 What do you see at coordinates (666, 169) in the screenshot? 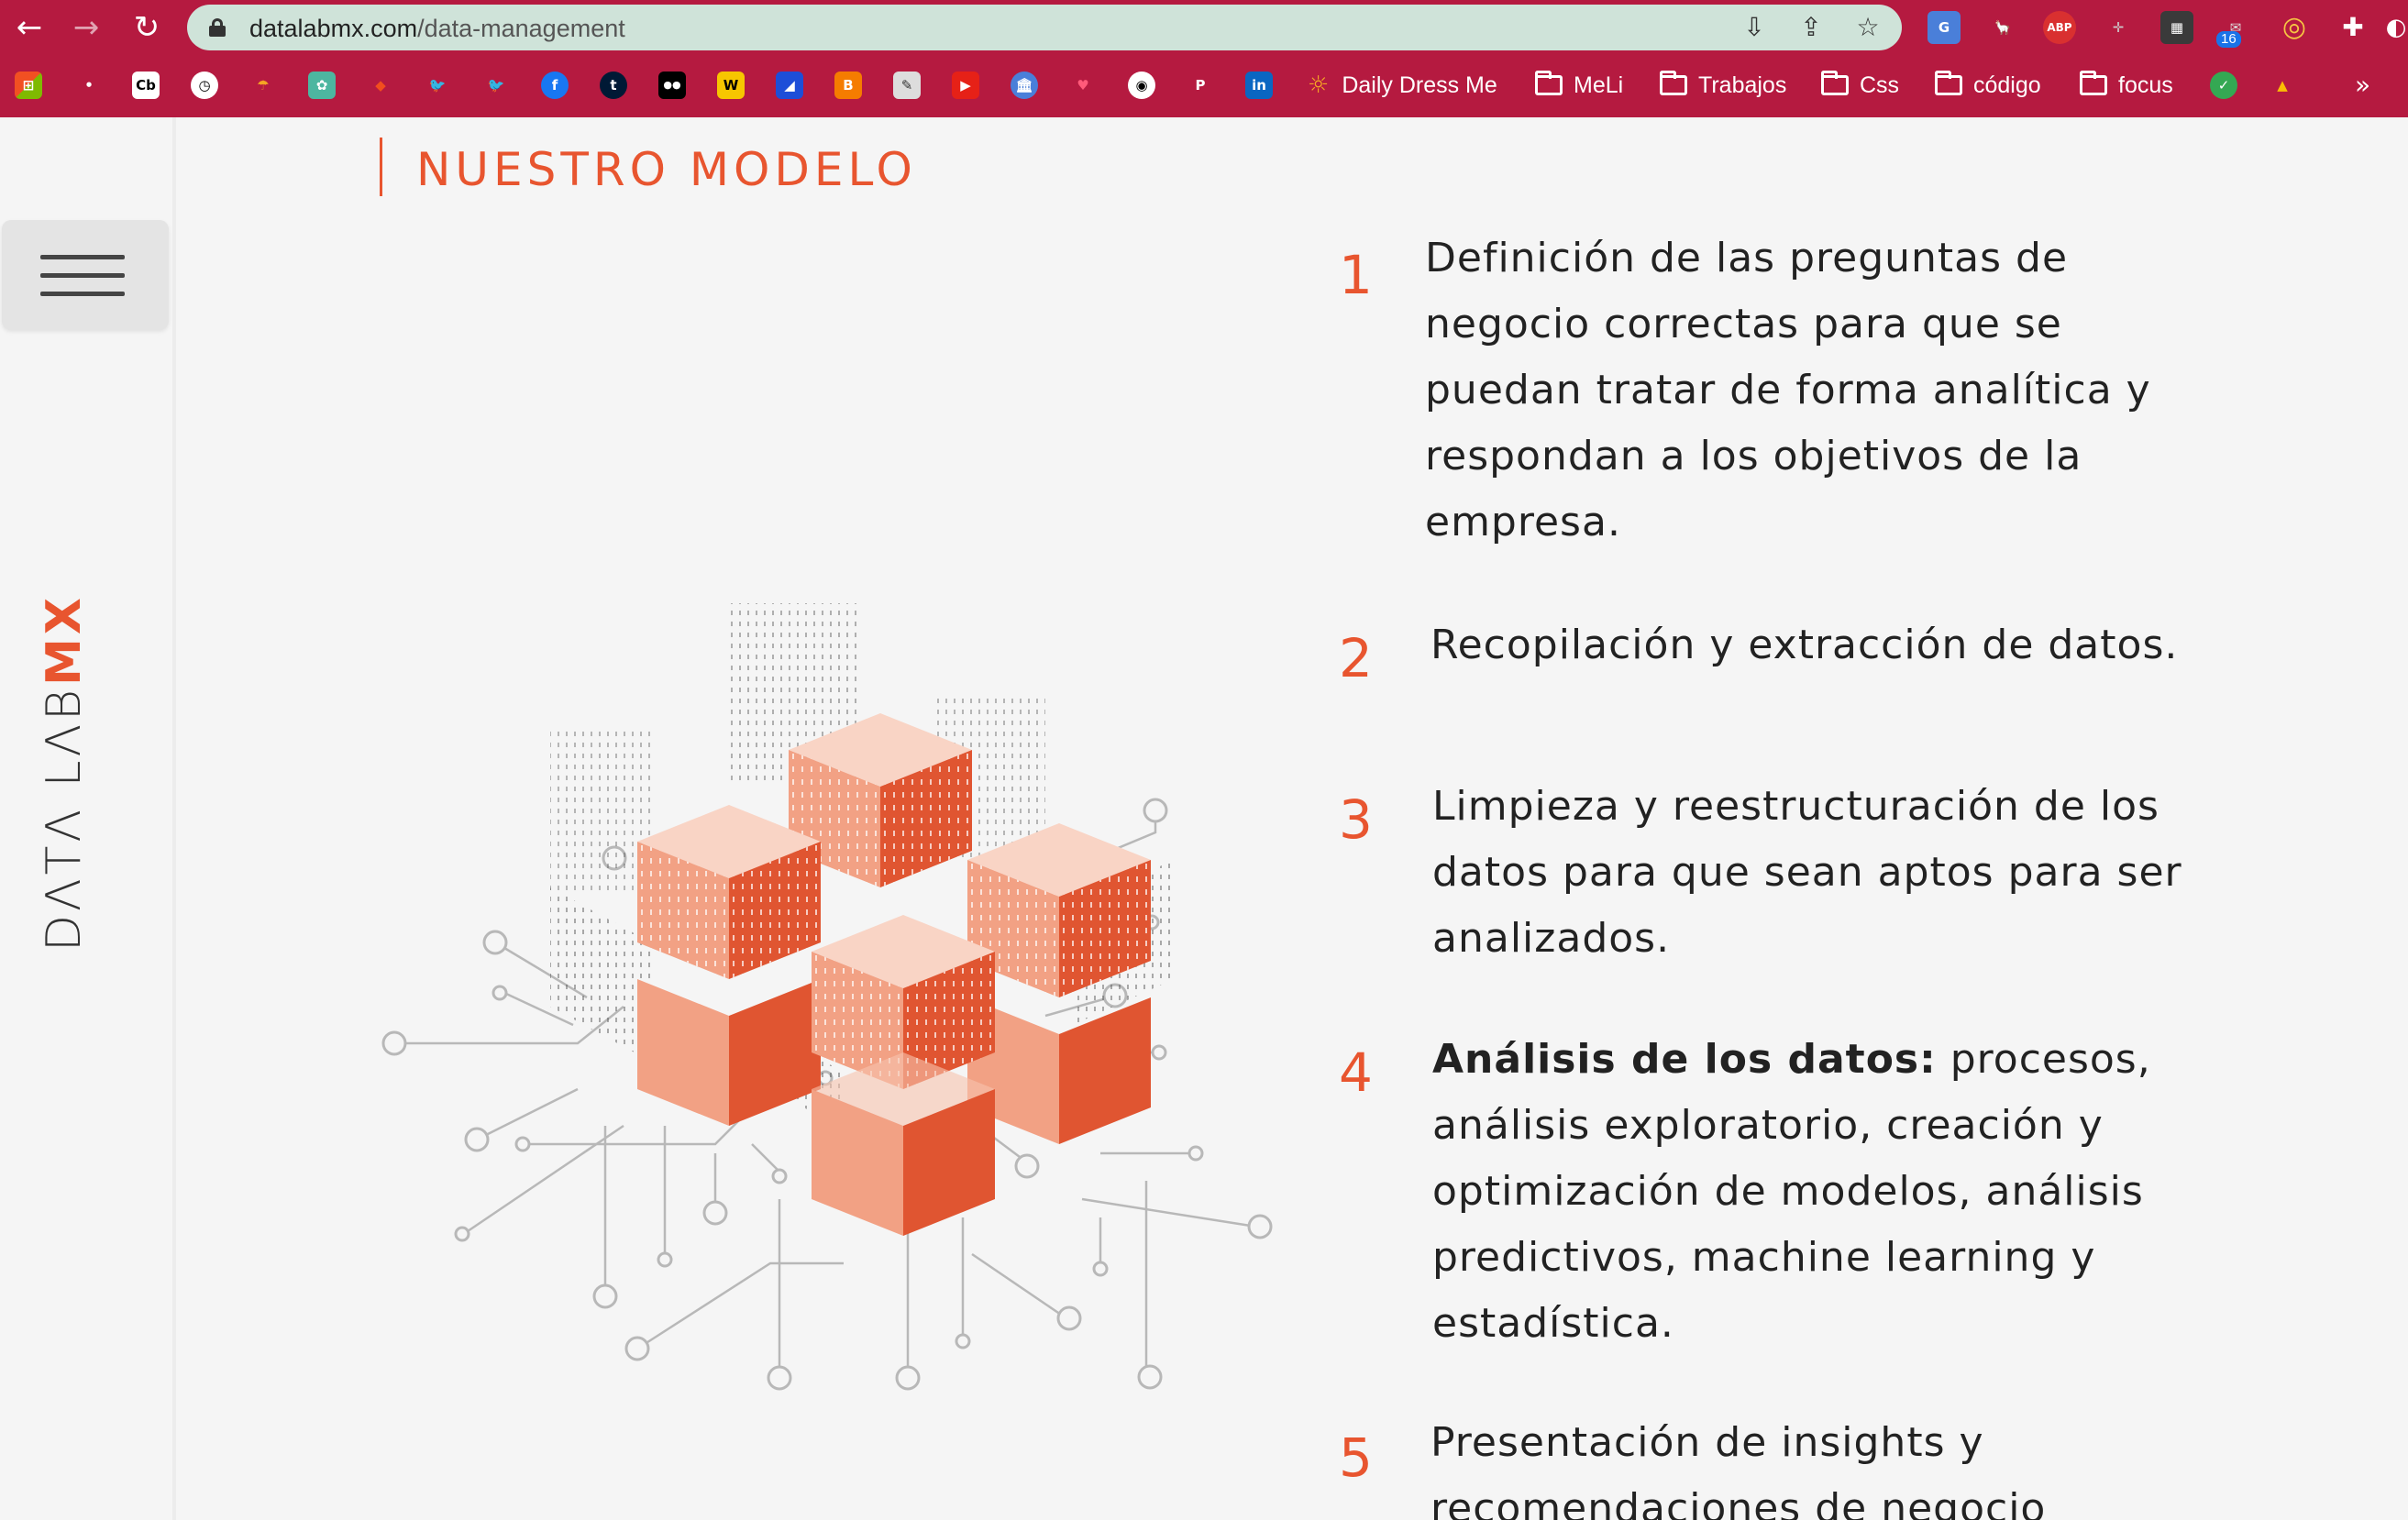
I see `page-title: NUESTRO MODELO` at bounding box center [666, 169].